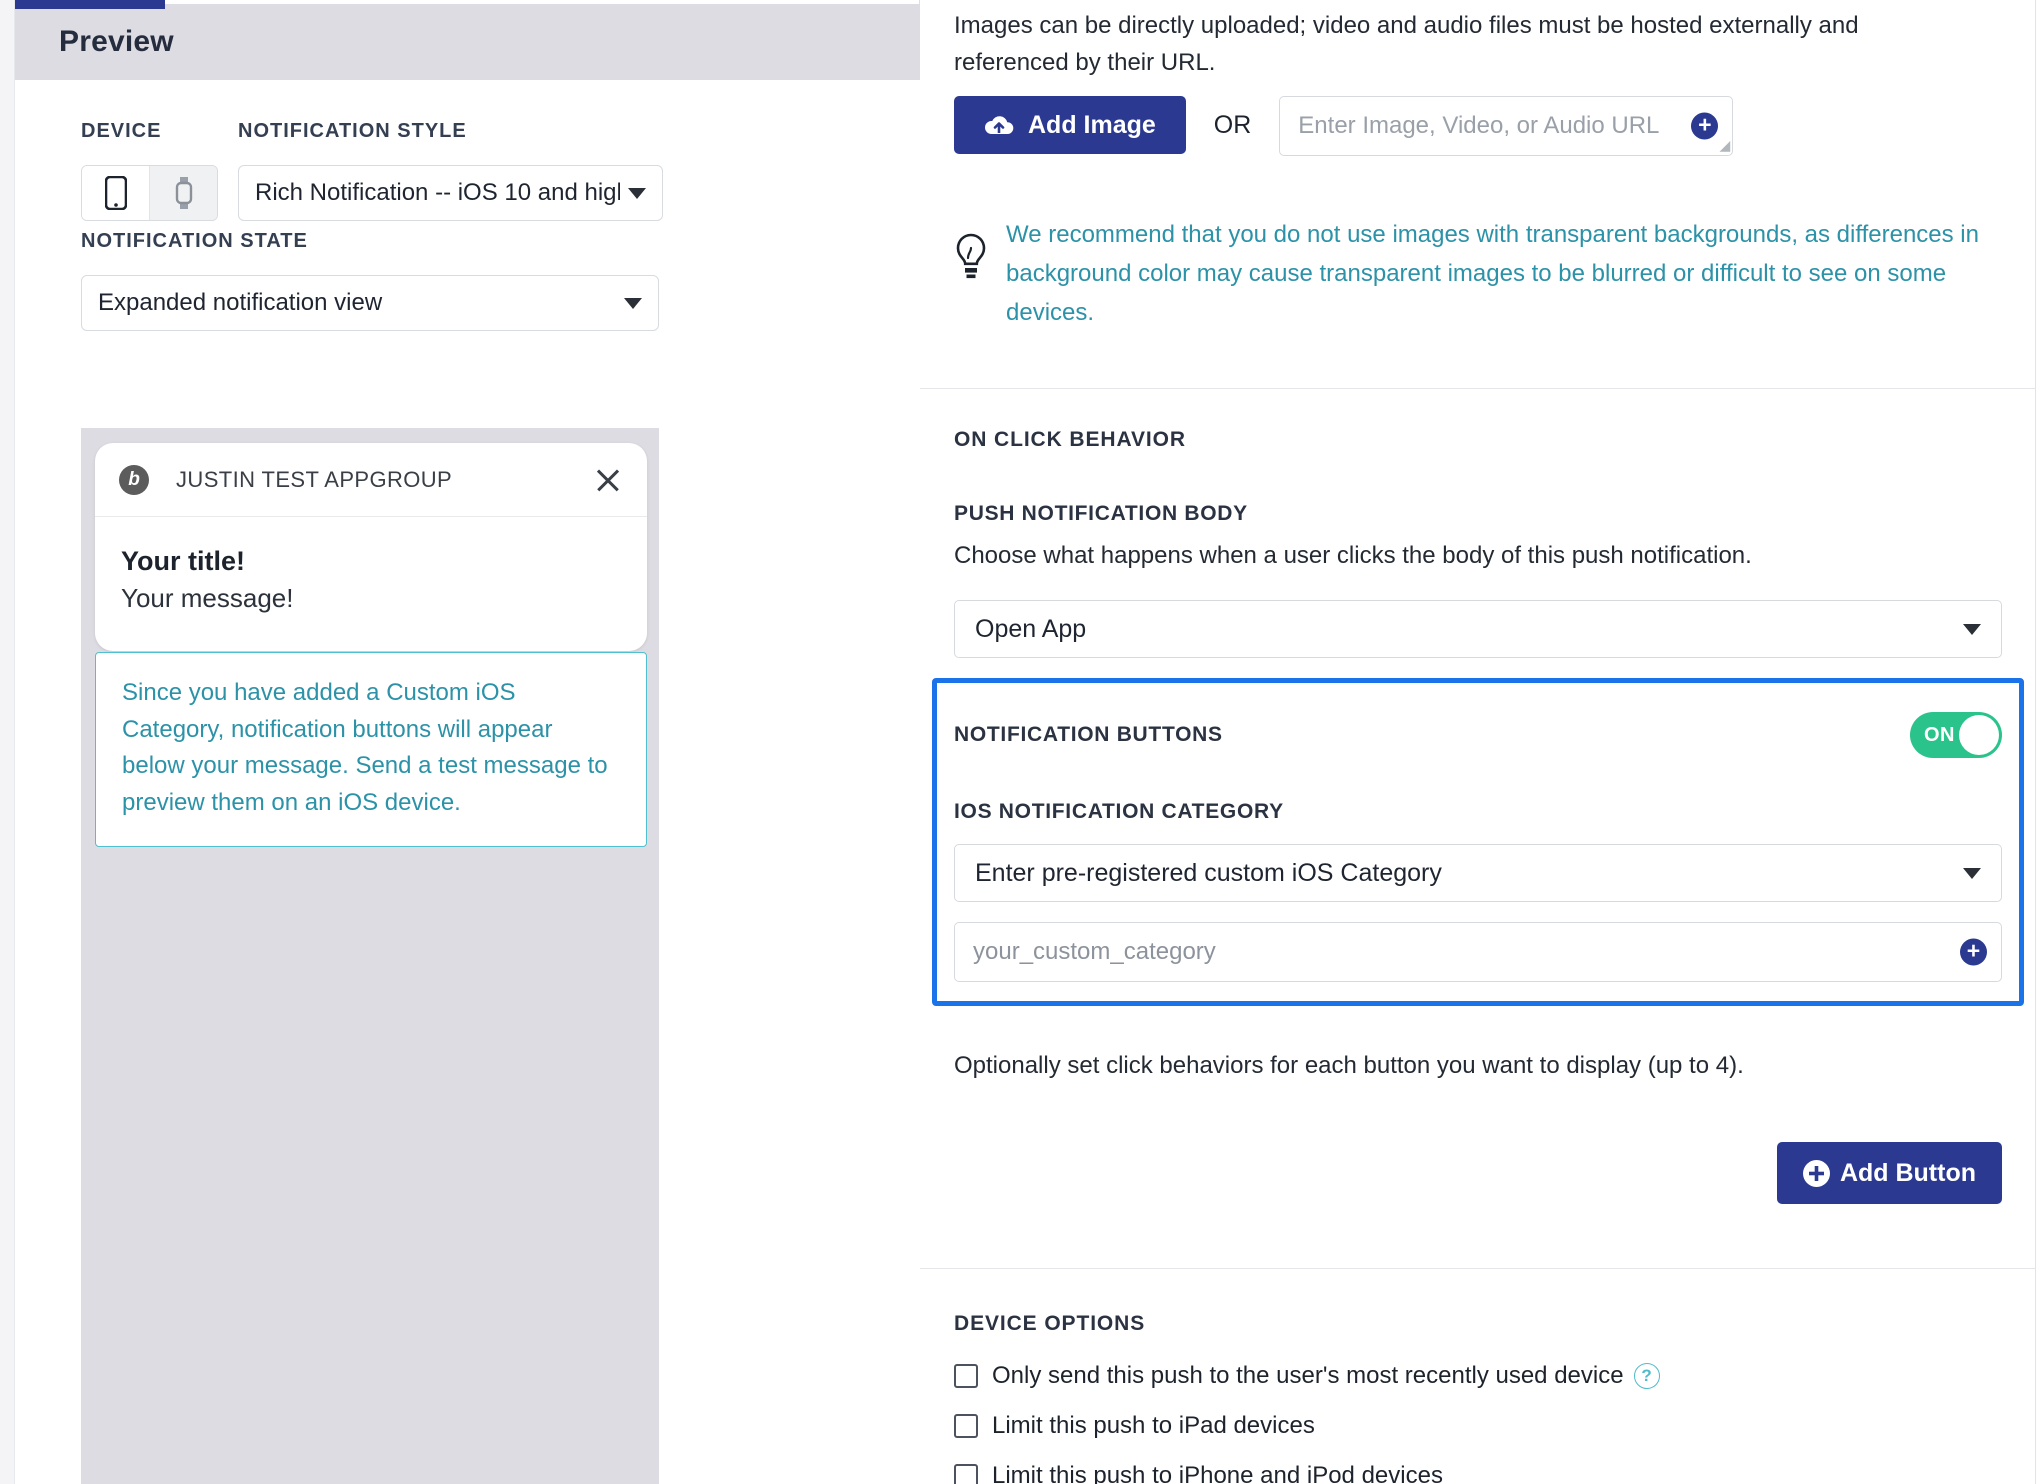 Image resolution: width=2036 pixels, height=1484 pixels. I want to click on phone-icon, so click(115, 193).